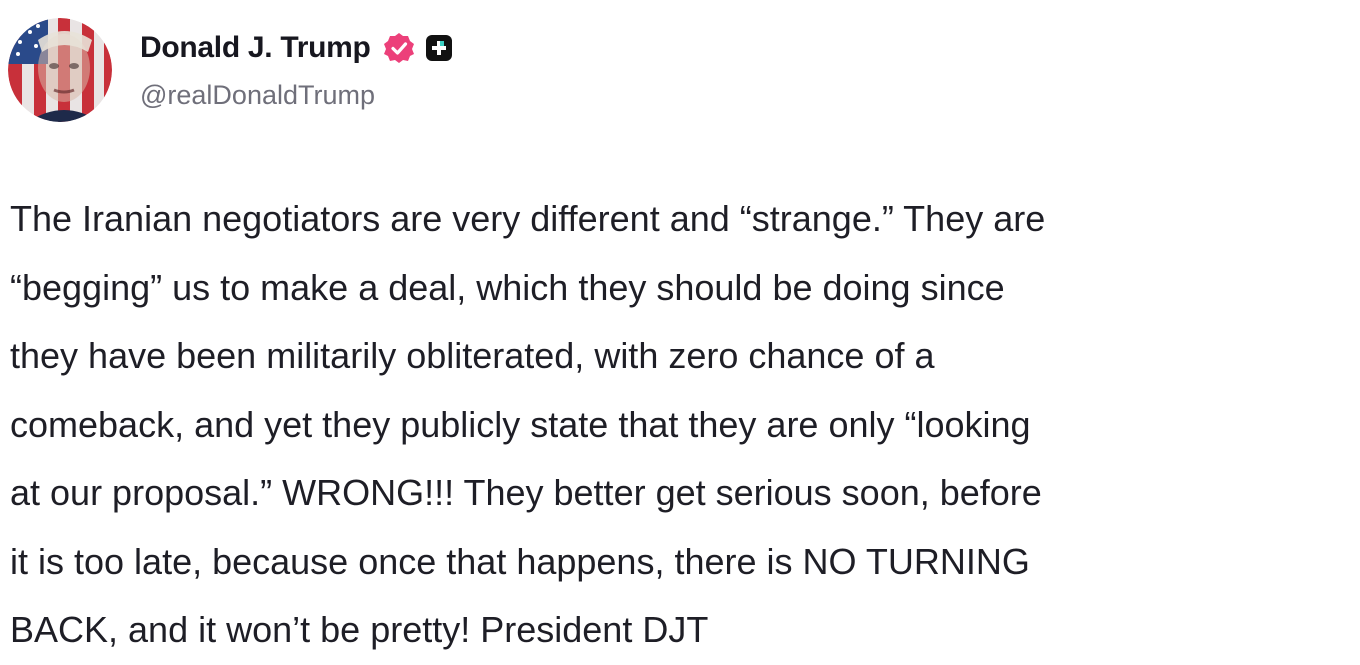 The image size is (1360, 665). I want to click on author-display-name: Donald J. Trump, so click(255, 48).